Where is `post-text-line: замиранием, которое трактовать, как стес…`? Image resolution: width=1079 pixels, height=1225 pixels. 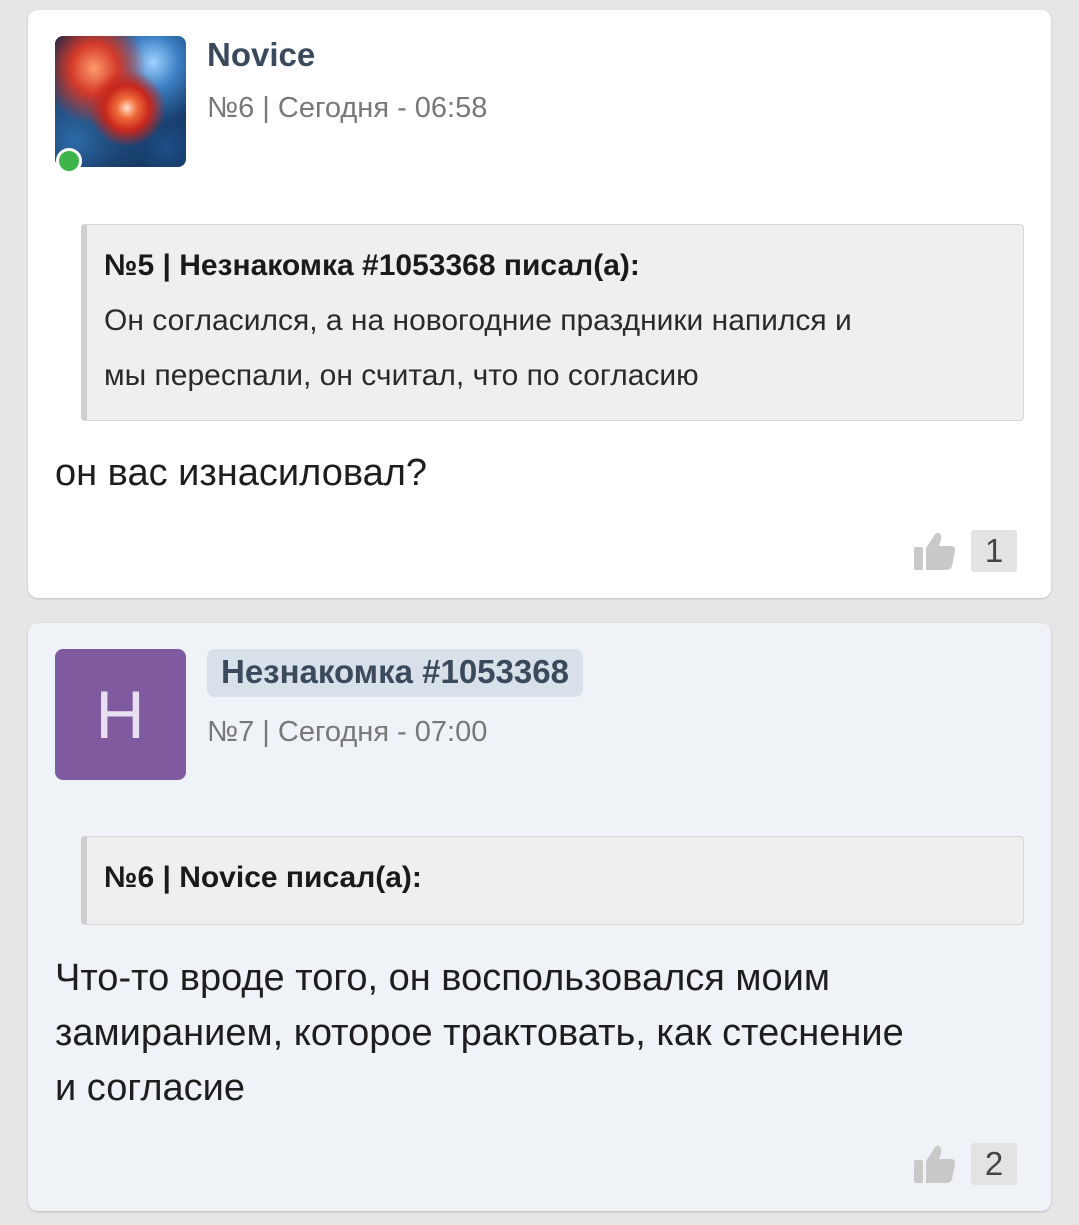 post-text-line: замиранием, которое трактовать, как стес… is located at coordinates (479, 1033).